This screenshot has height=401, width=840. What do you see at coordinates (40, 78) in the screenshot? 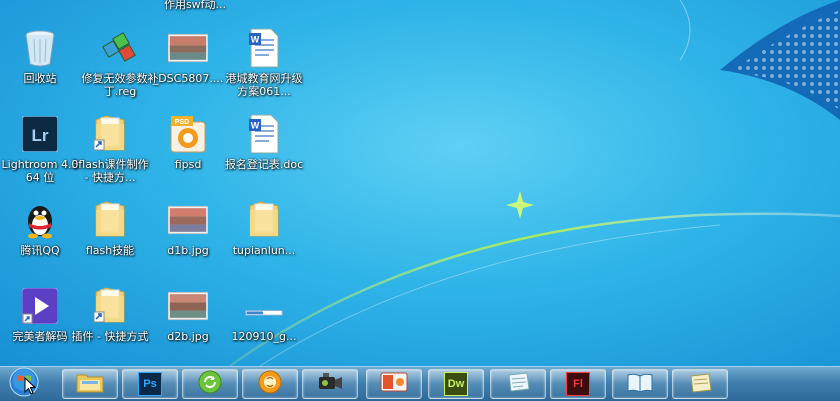
I see `icon-label: 回收站` at bounding box center [40, 78].